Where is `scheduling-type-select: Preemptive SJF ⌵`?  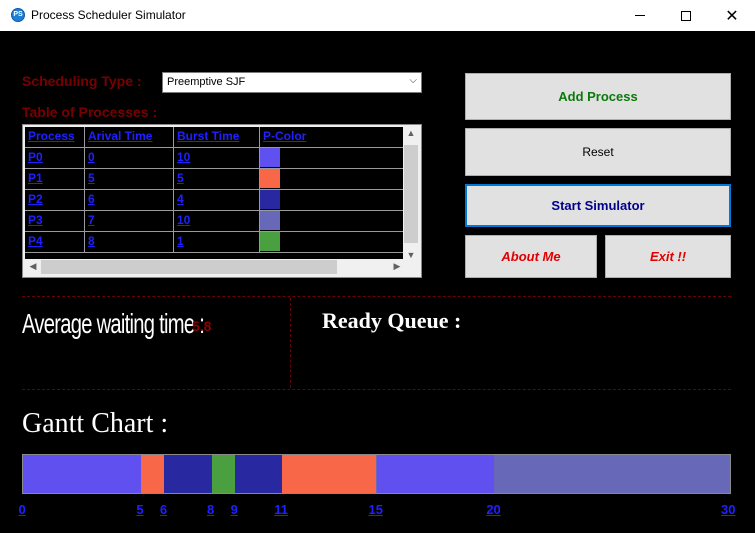
scheduling-type-select: Preemptive SJF ⌵ is located at coordinates (292, 82).